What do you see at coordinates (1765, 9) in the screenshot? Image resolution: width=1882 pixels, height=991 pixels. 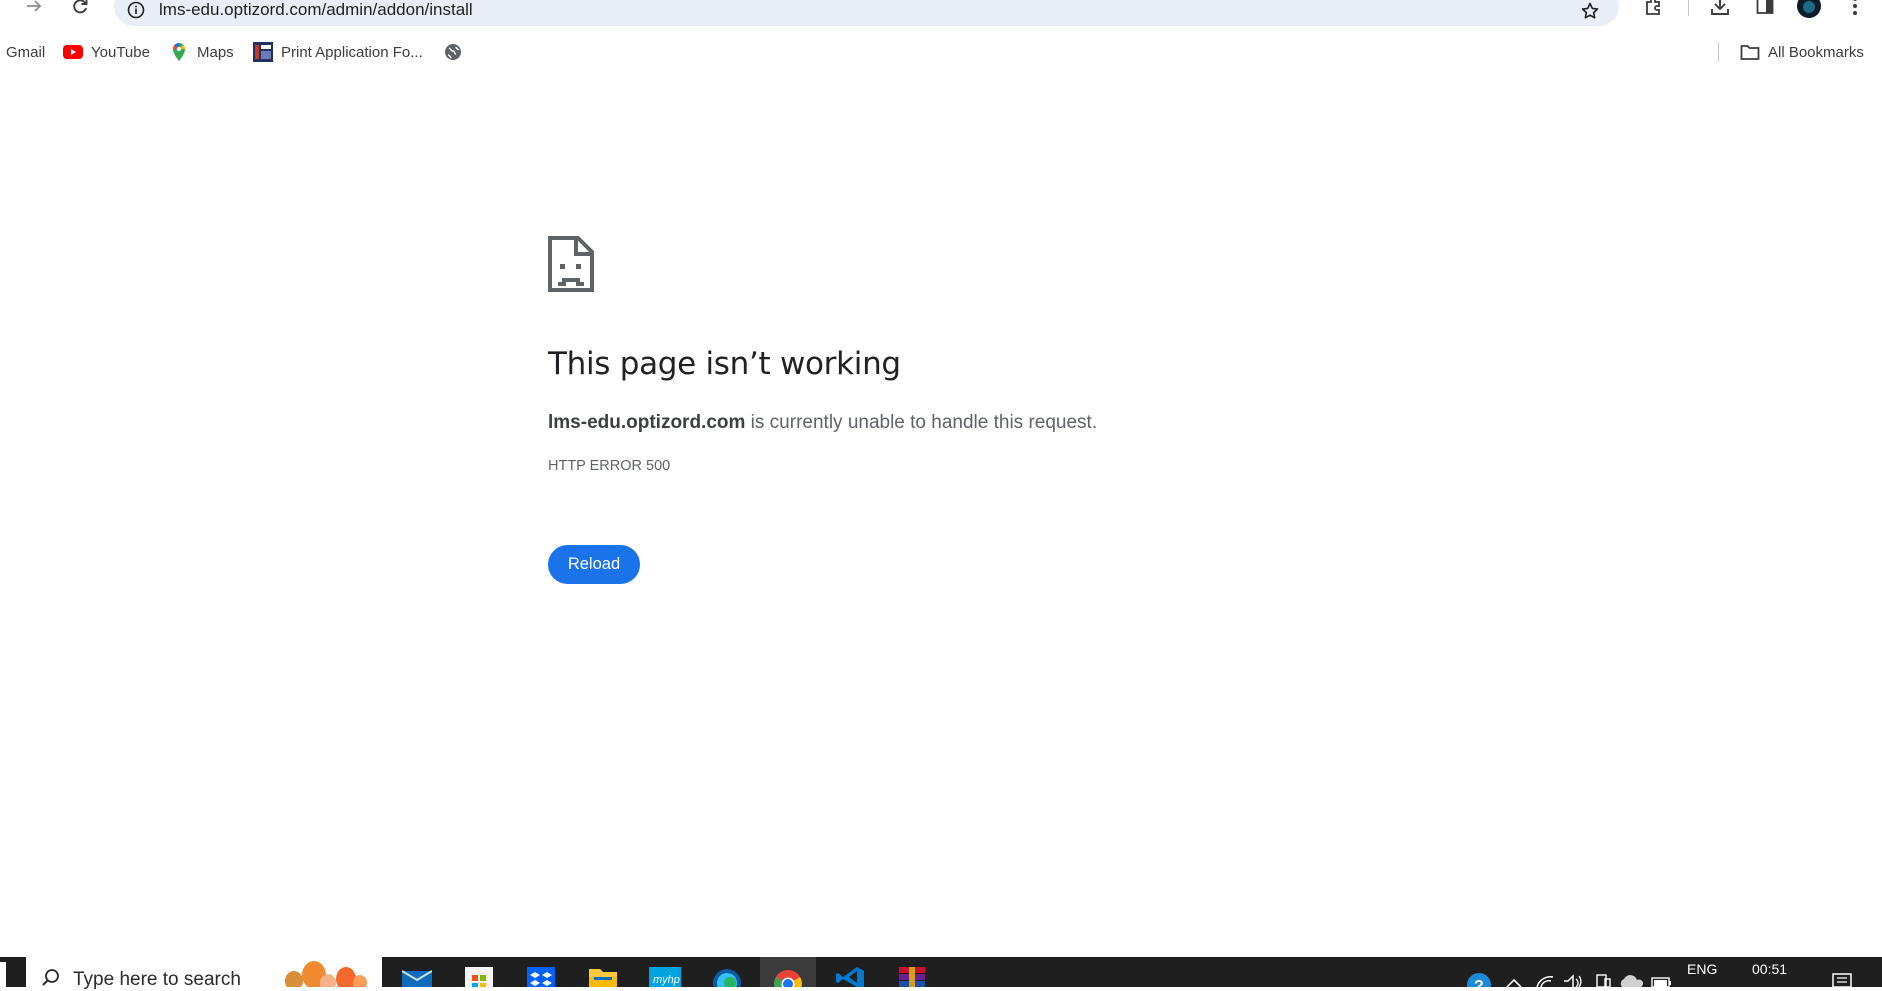 I see `side-panel-icon` at bounding box center [1765, 9].